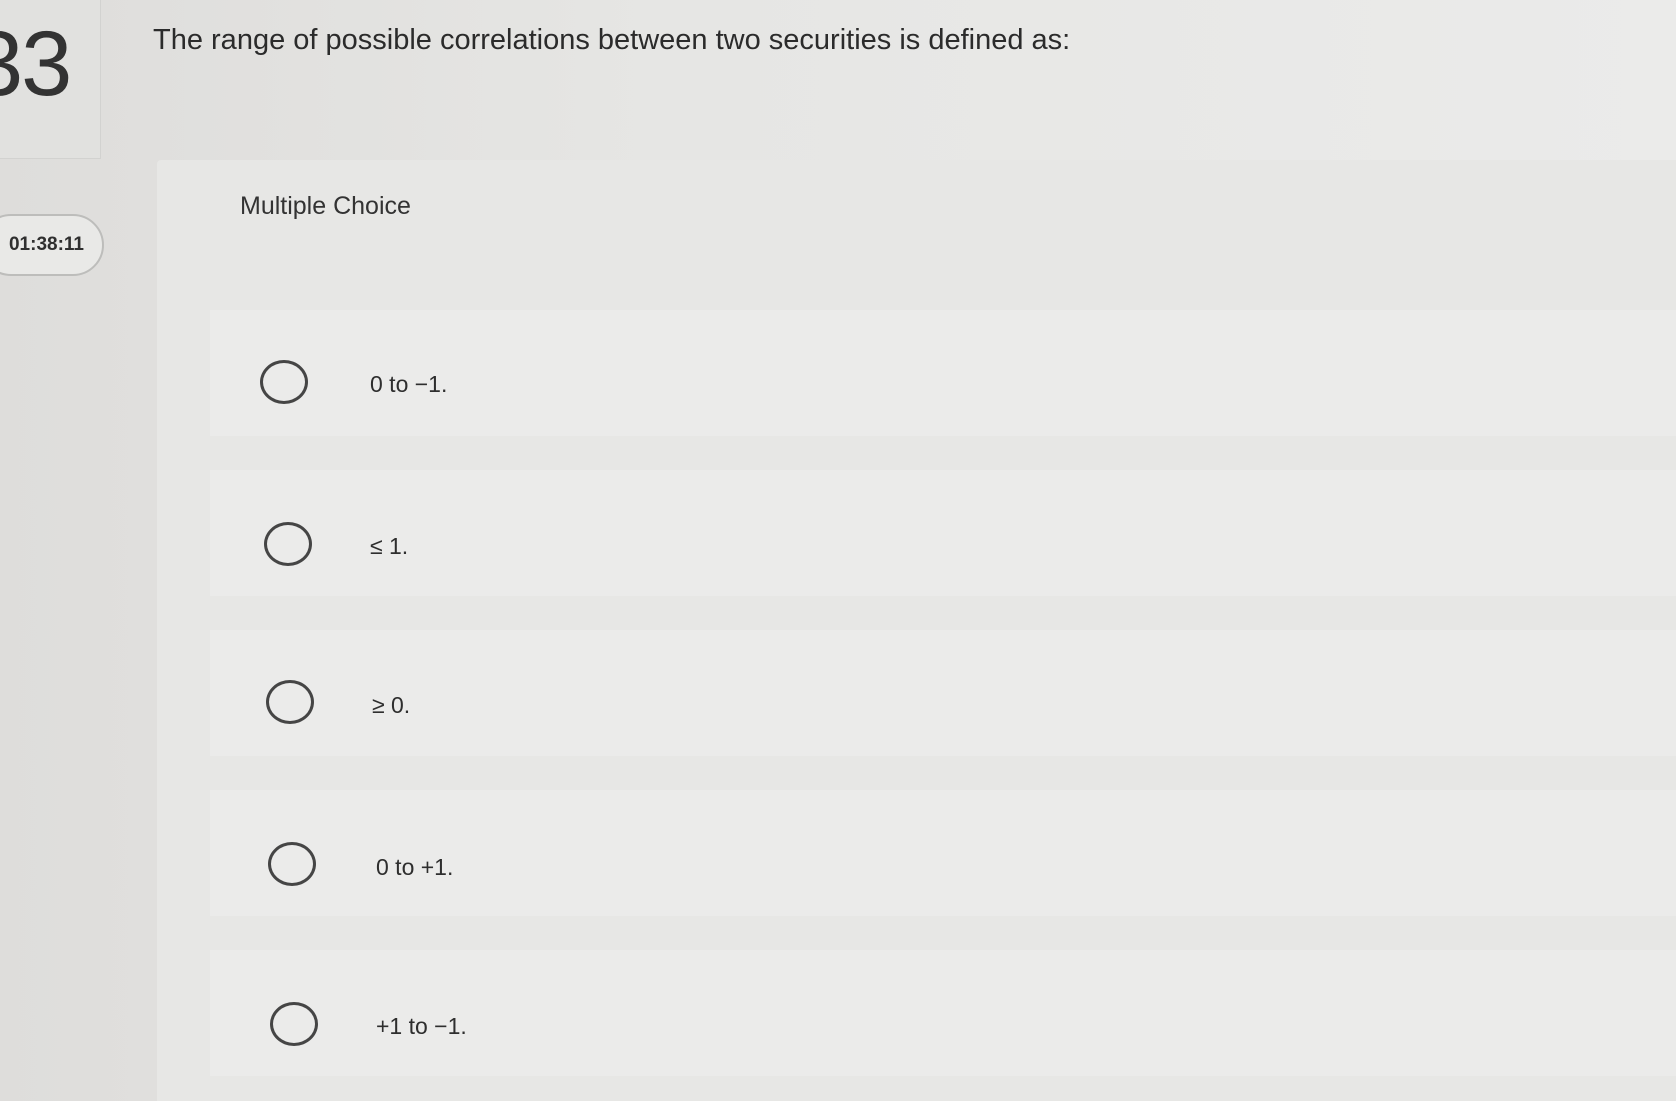 This screenshot has height=1101, width=1676. I want to click on answer-option-label: 0 to +1., so click(415, 867).